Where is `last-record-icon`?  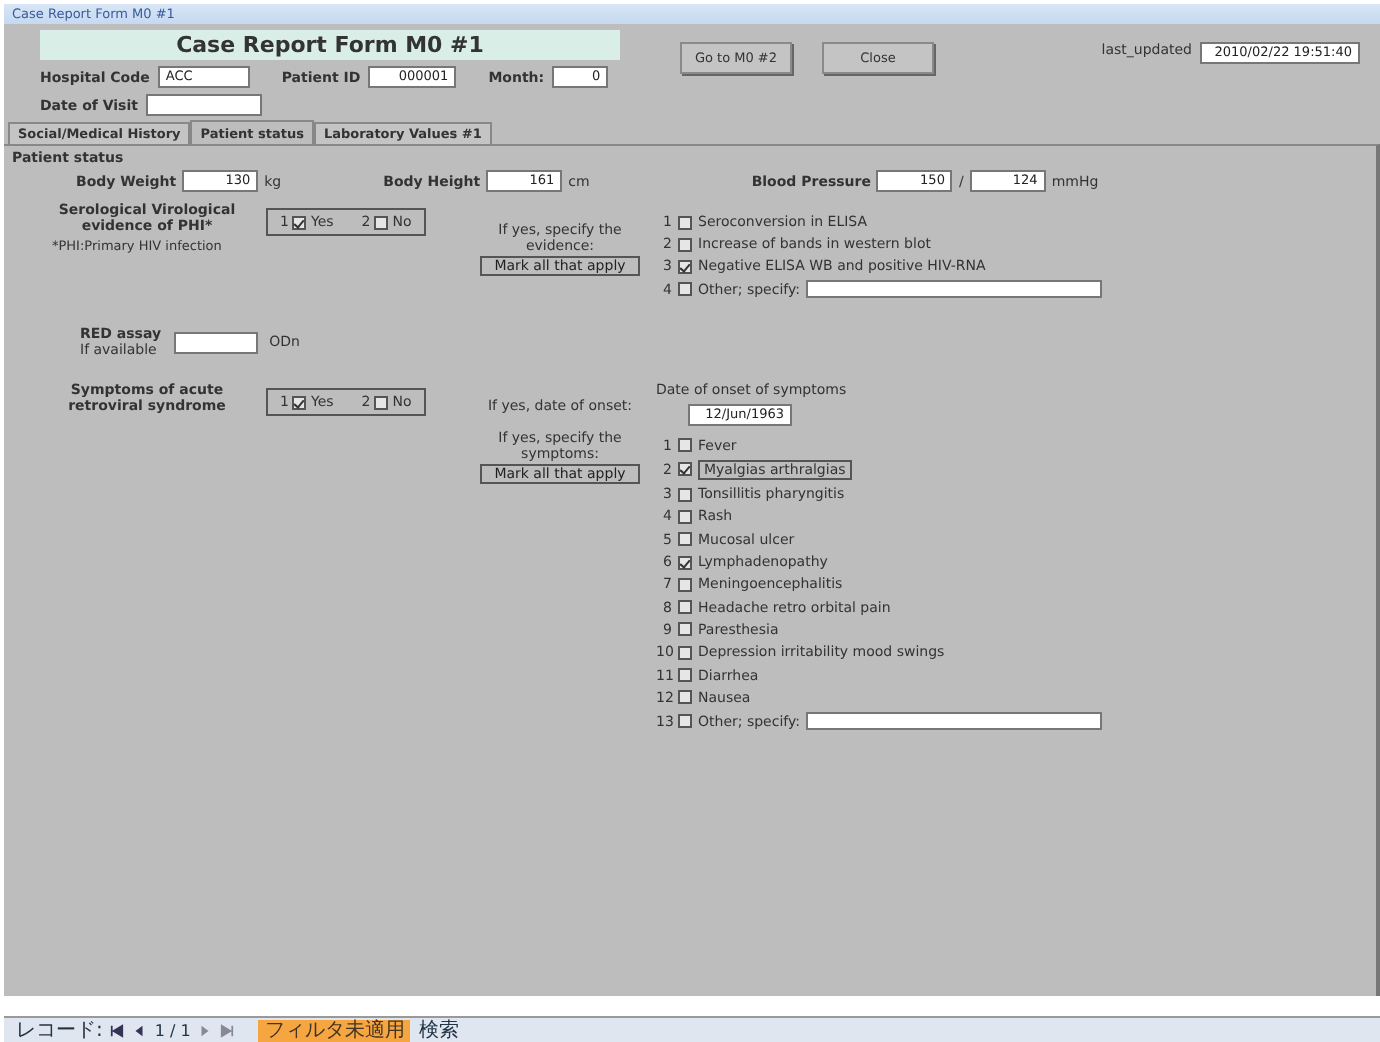
last-record-icon is located at coordinates (227, 1030).